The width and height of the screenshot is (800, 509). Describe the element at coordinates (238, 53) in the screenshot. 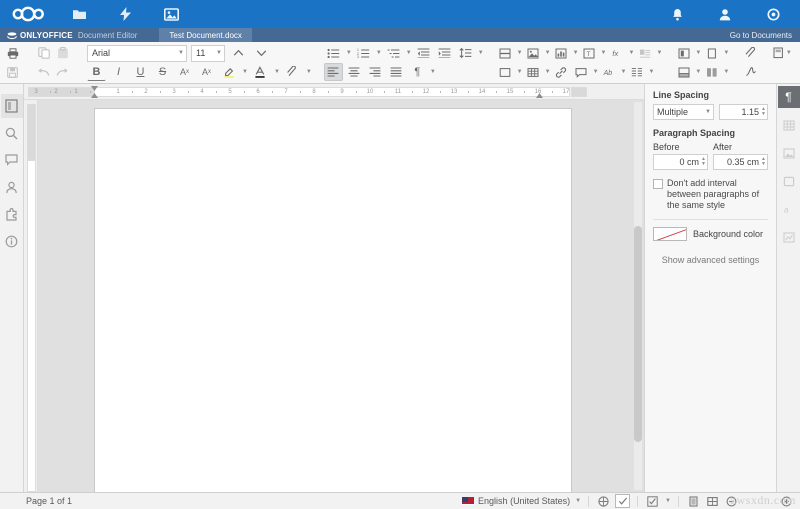

I see `increment-font-size-button` at that location.